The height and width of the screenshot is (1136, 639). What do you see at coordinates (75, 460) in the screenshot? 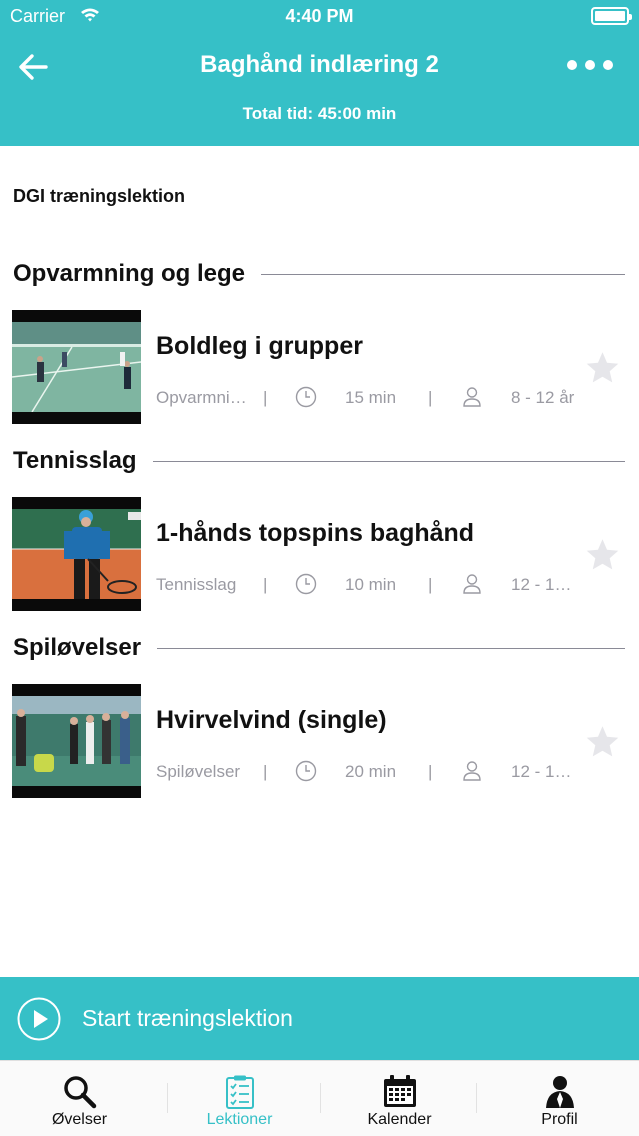
I see `section-title: Tennisslag` at bounding box center [75, 460].